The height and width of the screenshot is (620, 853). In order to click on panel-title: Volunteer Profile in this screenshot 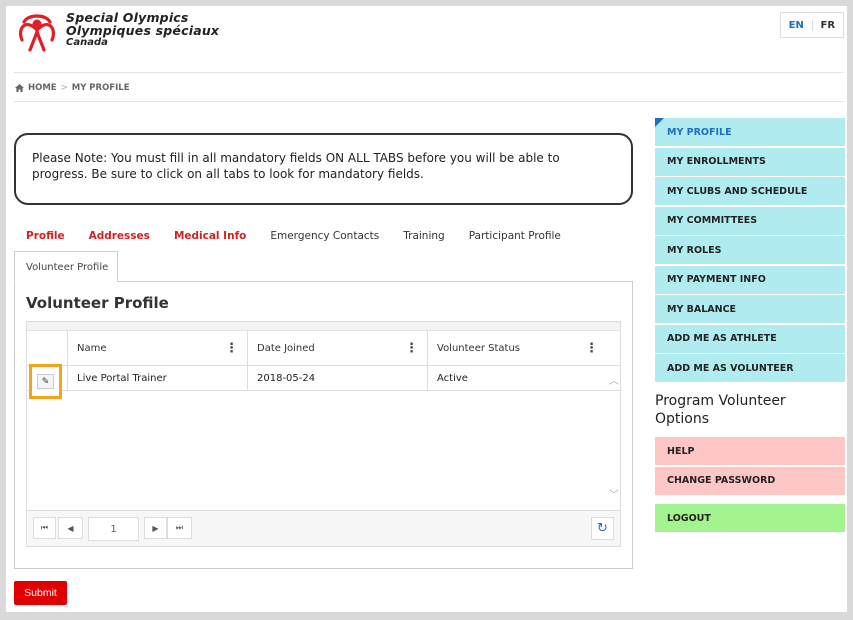, I will do `click(97, 303)`.